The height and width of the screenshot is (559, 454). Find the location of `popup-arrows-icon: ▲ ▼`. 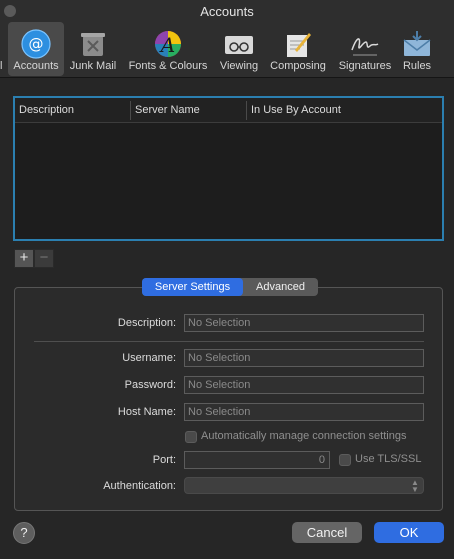

popup-arrows-icon: ▲ ▼ is located at coordinates (415, 486).